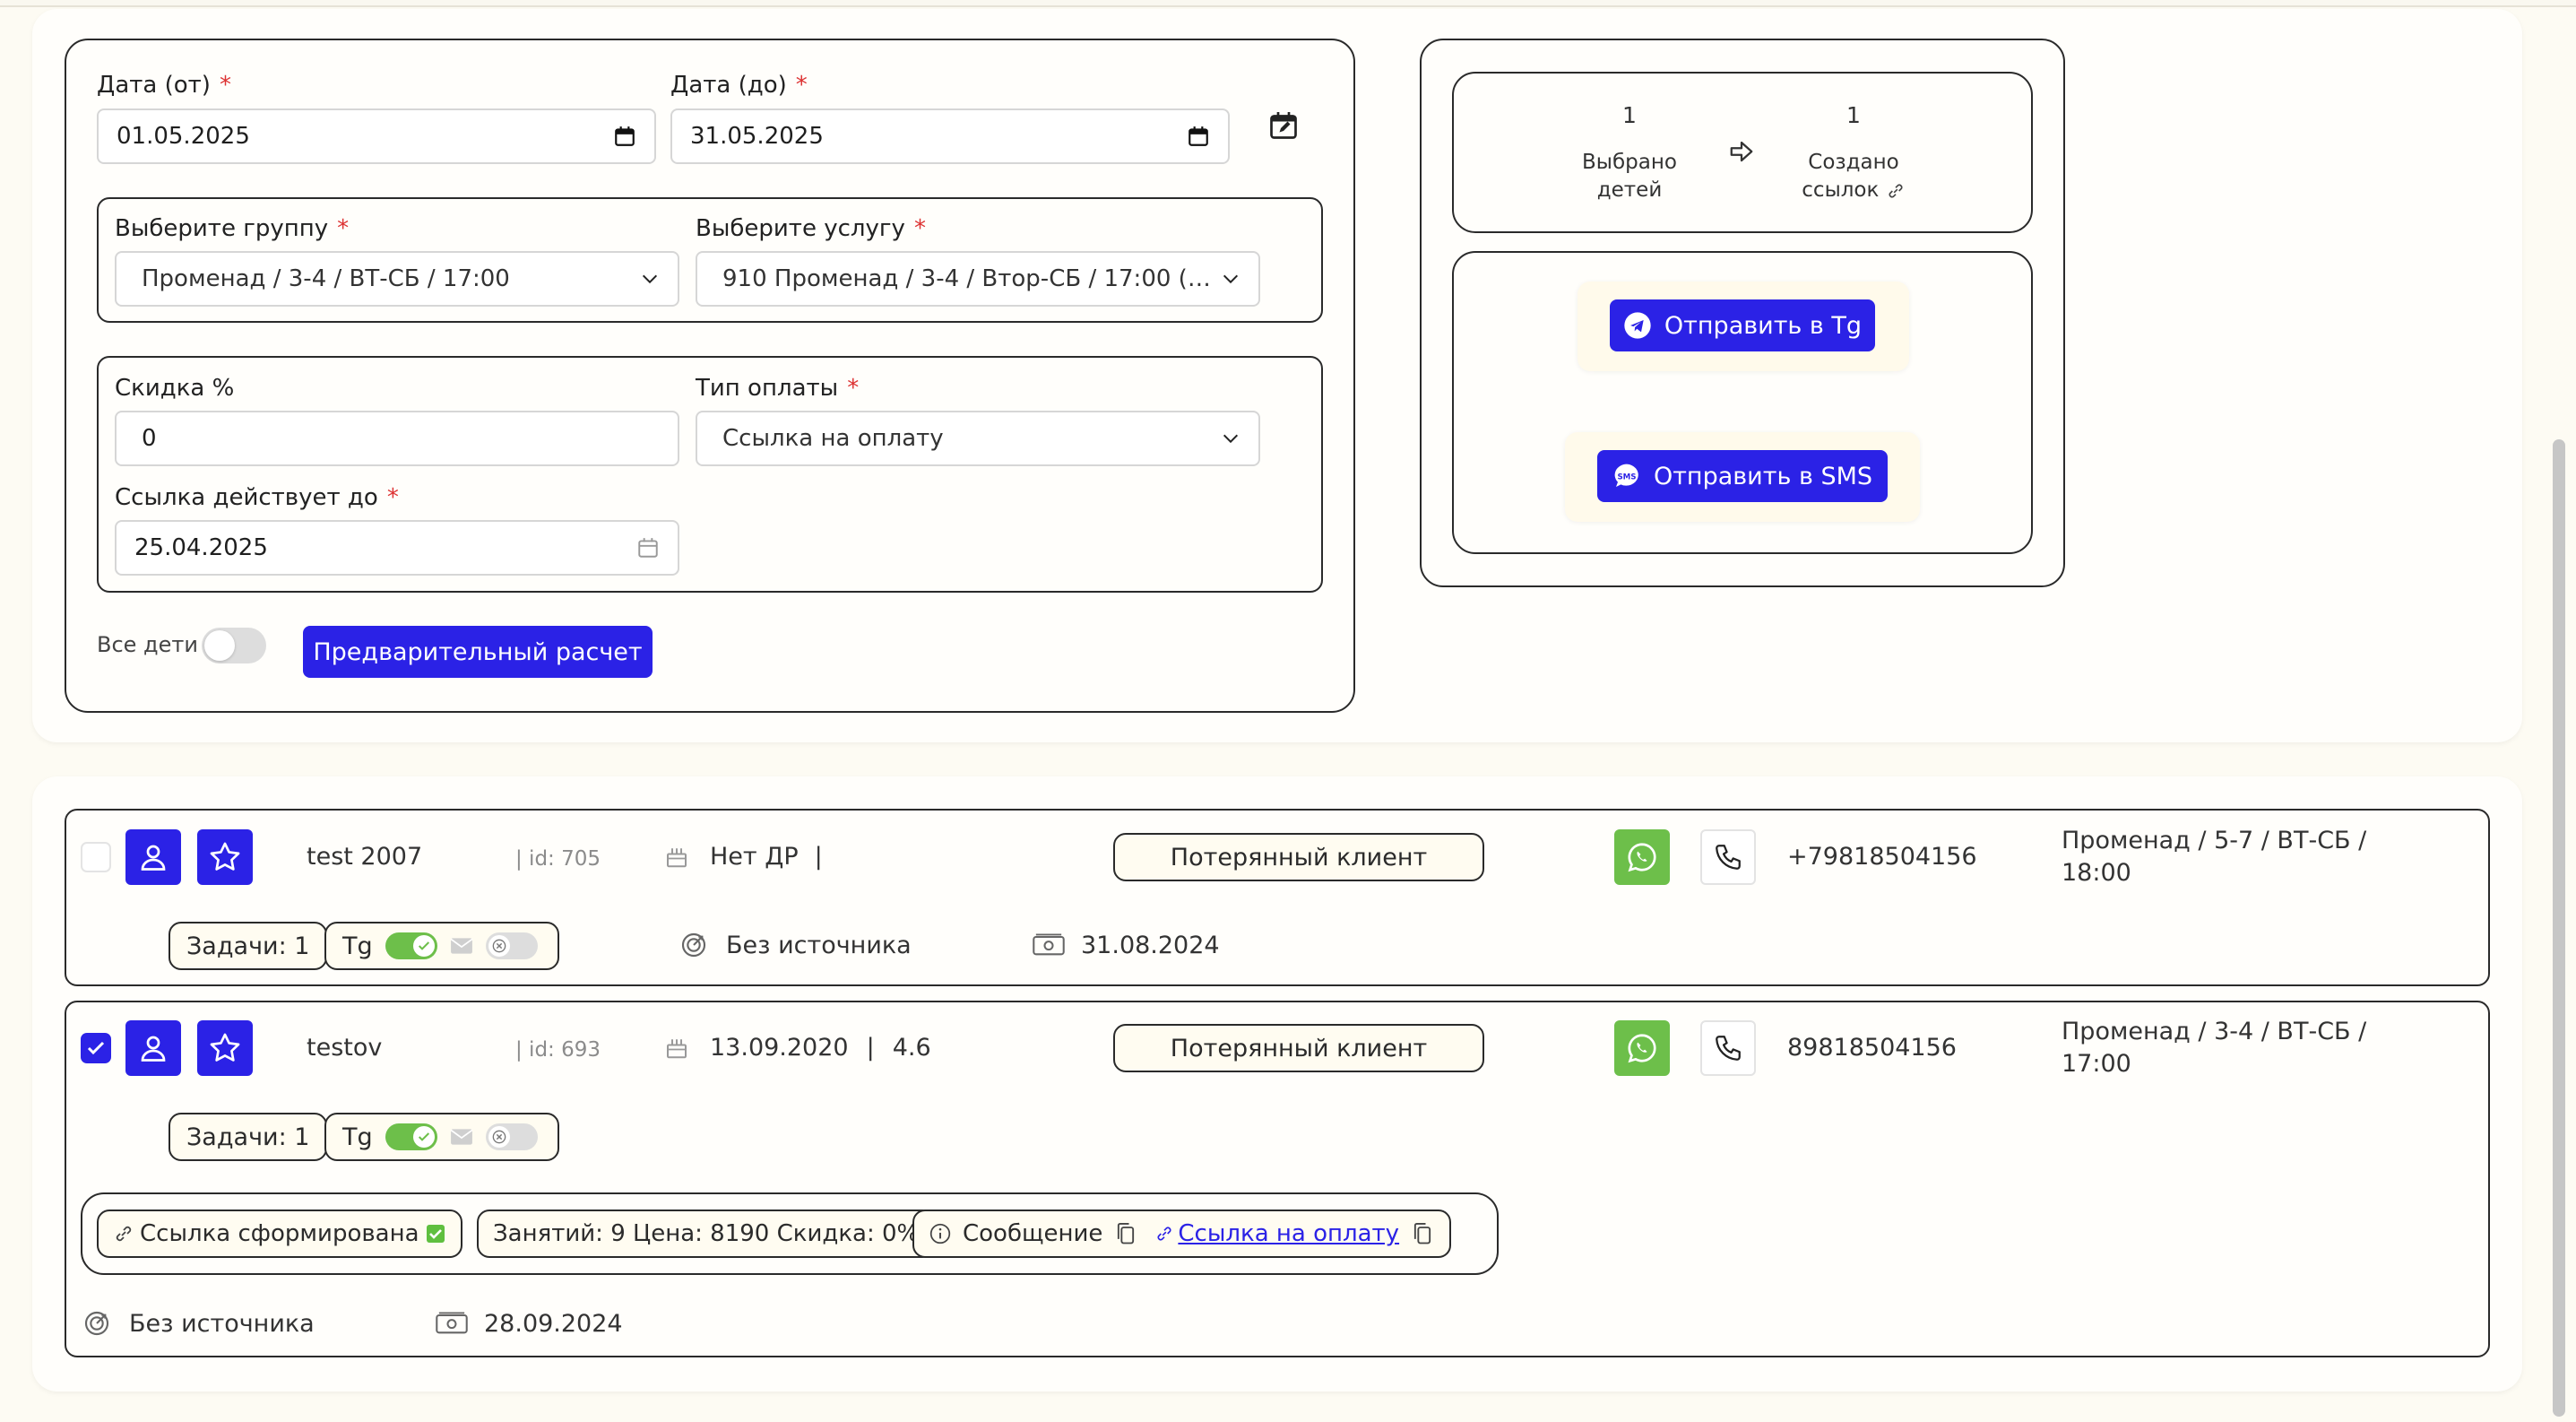 Image resolution: width=2576 pixels, height=1422 pixels. What do you see at coordinates (1283, 125) in the screenshot?
I see `calendar-edit-icon` at bounding box center [1283, 125].